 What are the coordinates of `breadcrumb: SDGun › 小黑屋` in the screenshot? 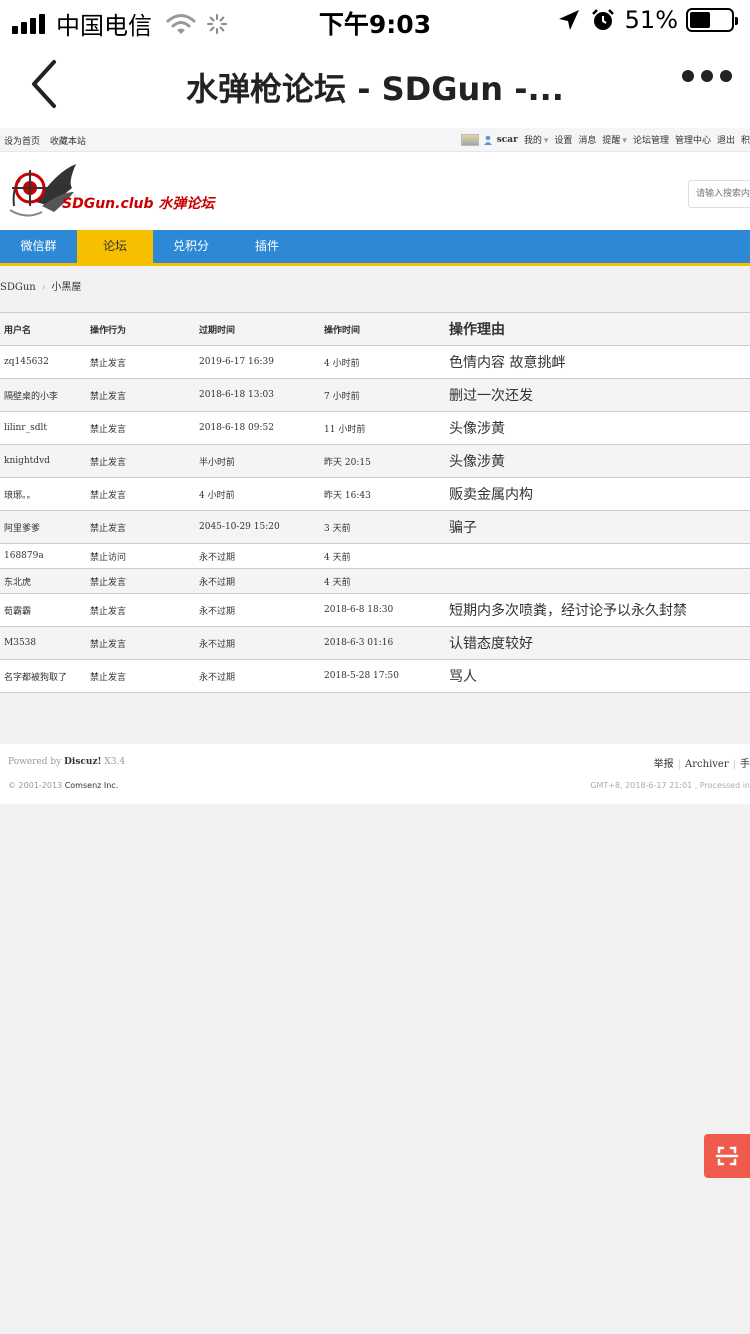 It's located at (40, 285).